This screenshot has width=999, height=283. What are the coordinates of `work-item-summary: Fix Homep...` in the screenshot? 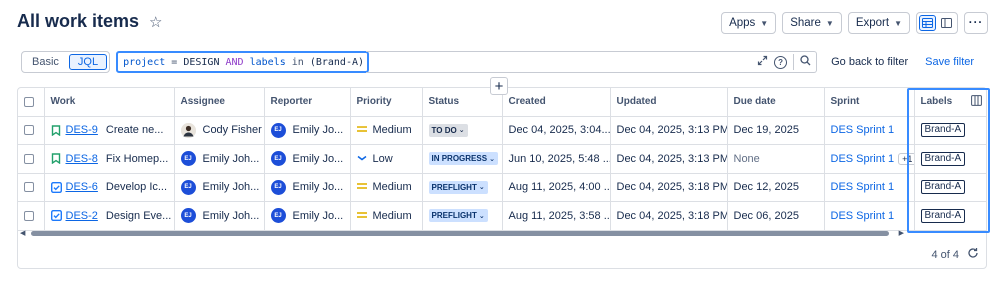 It's located at (137, 159).